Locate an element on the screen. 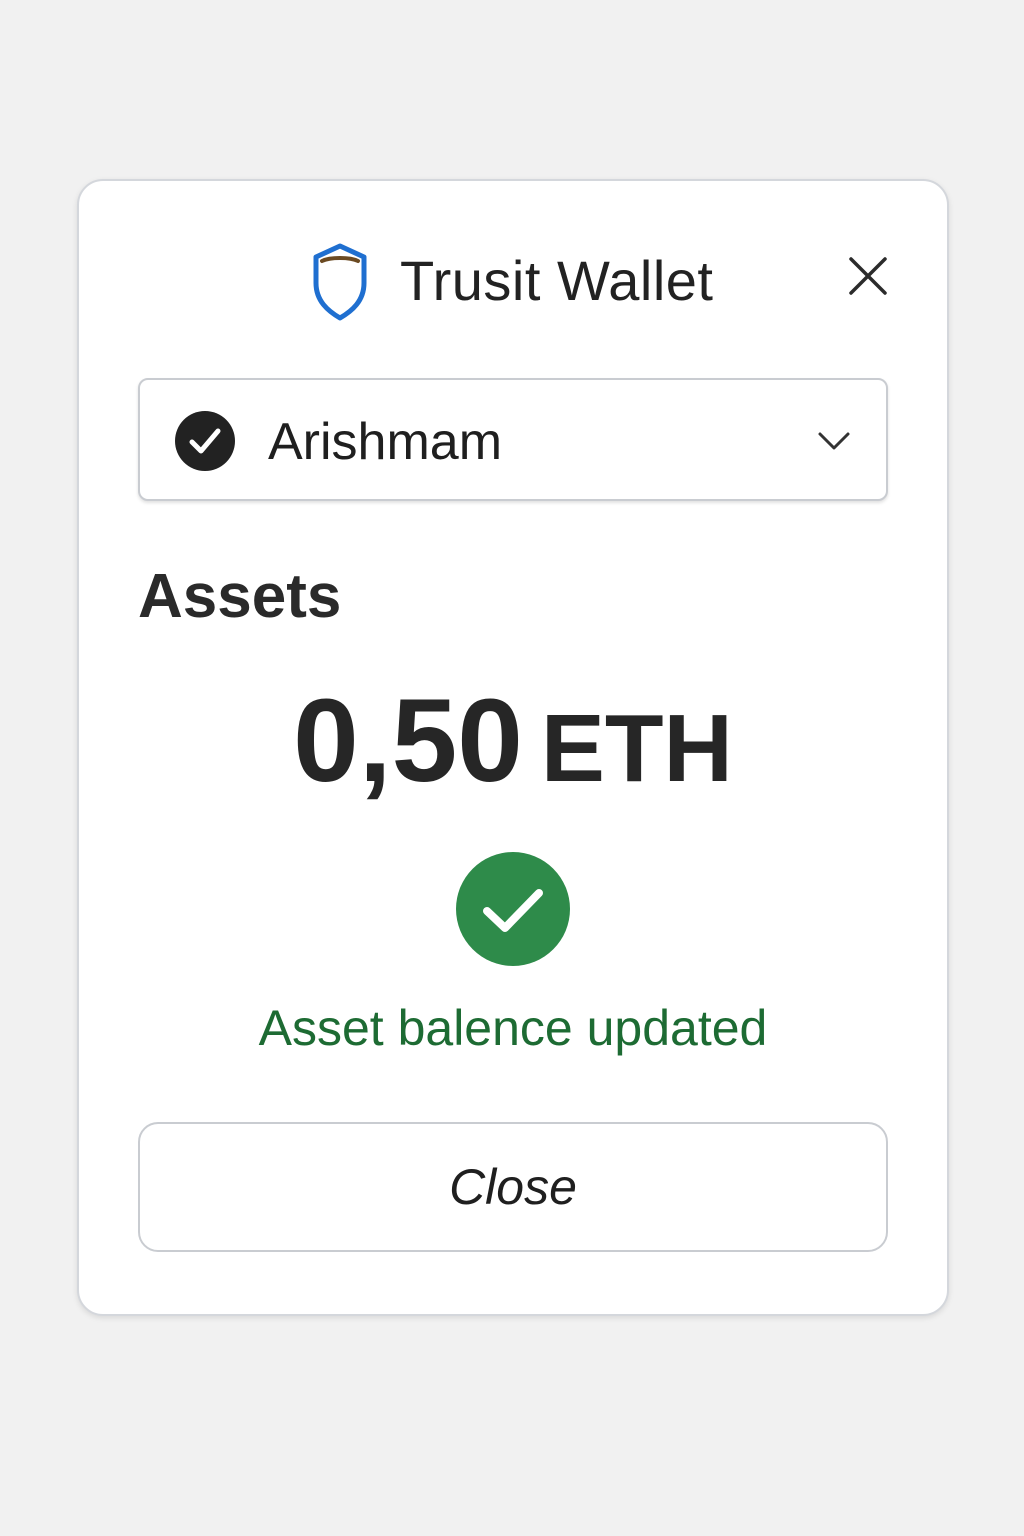 This screenshot has width=1024, height=1536. shield-icon is located at coordinates (340, 282).